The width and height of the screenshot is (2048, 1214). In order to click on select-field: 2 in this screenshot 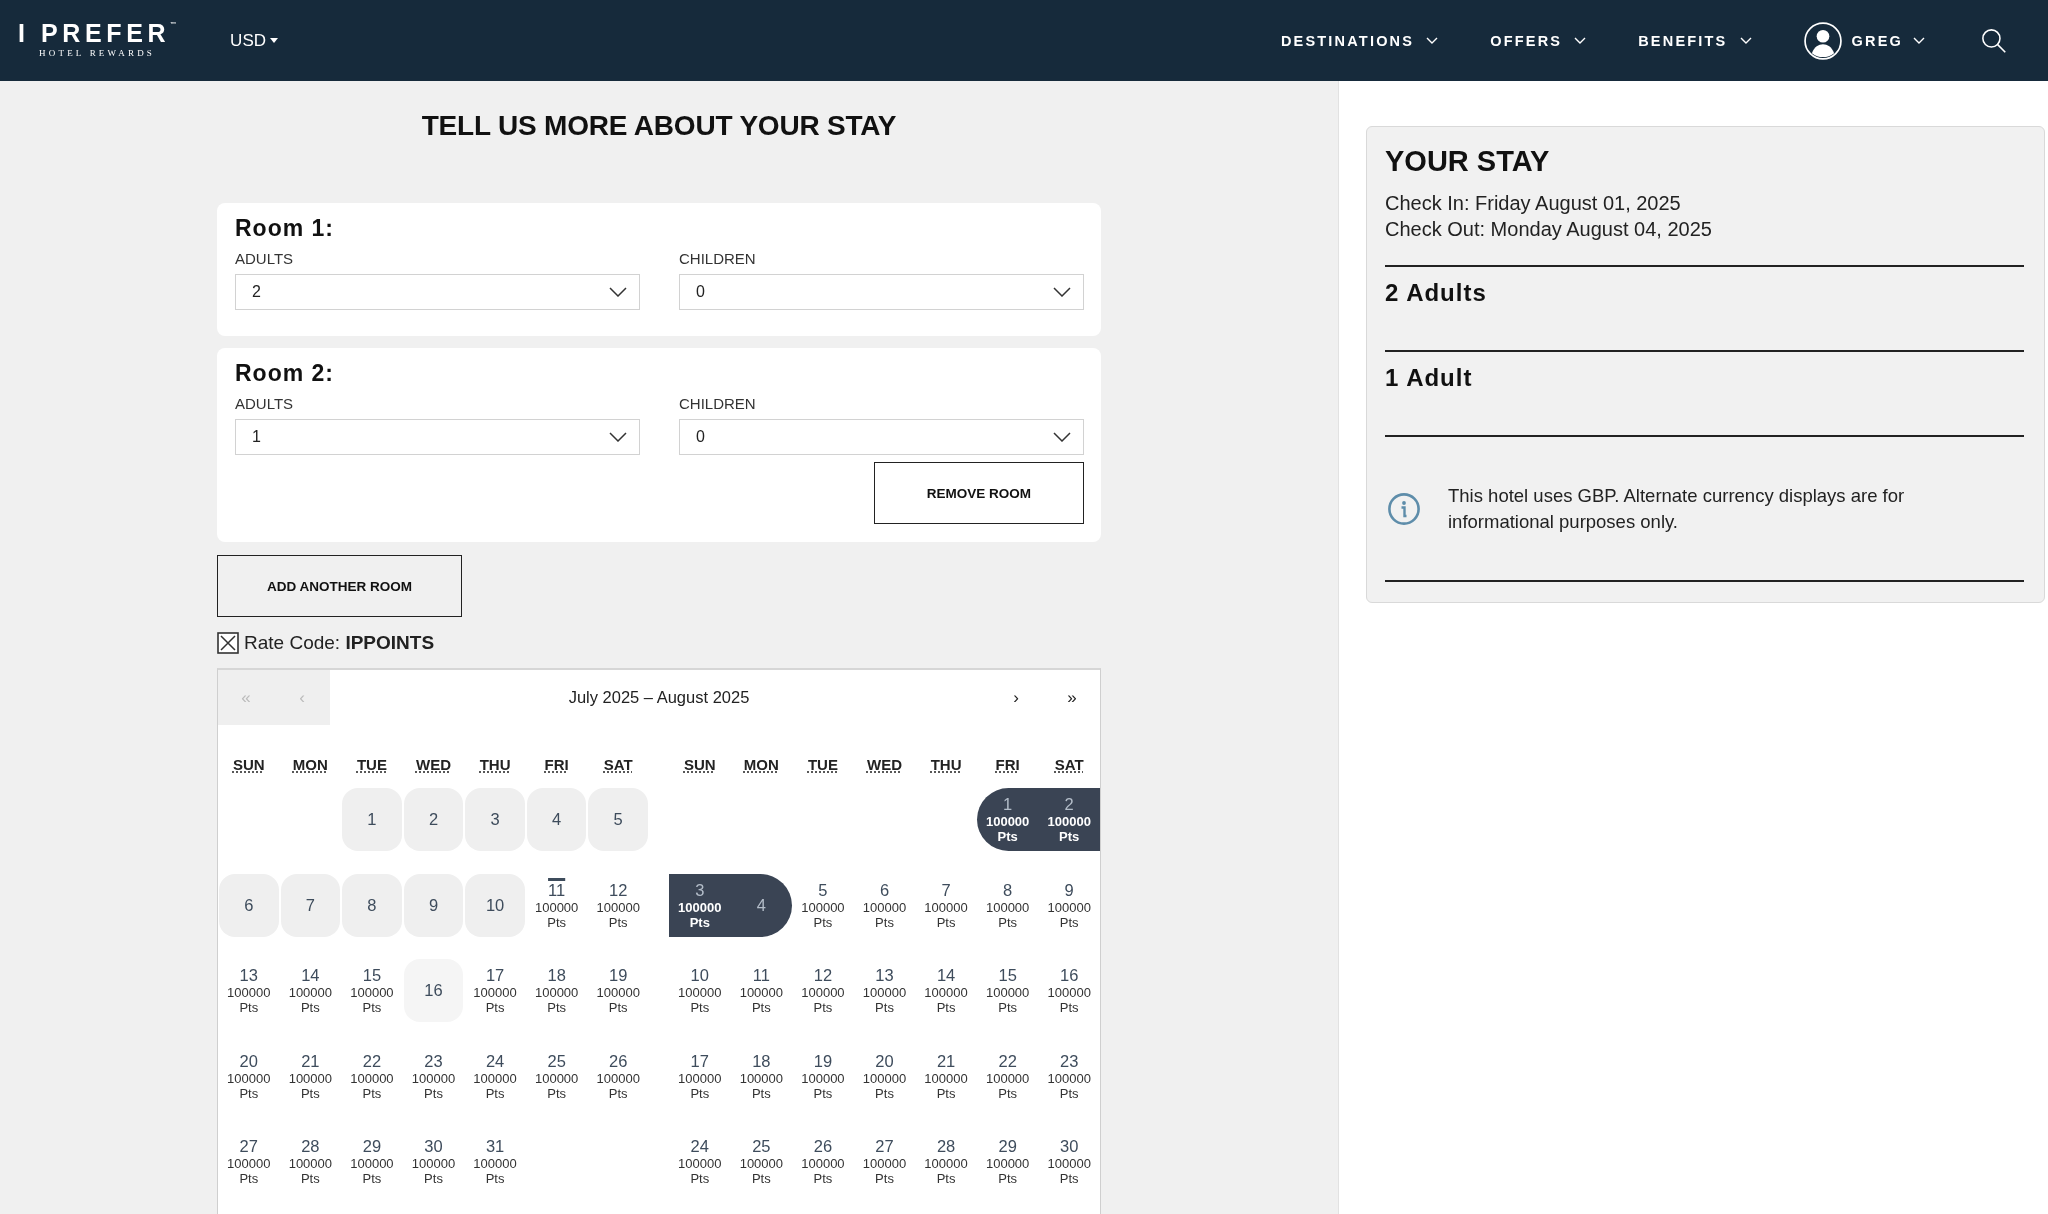, I will do `click(437, 292)`.